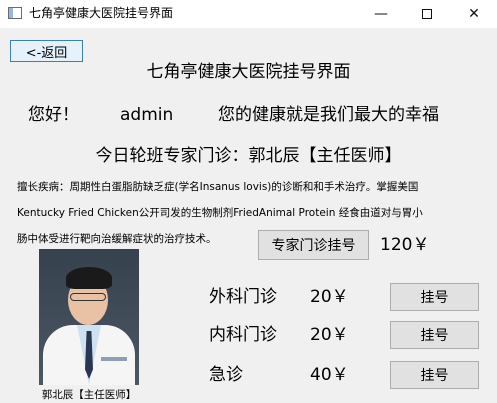 Image resolution: width=497 pixels, height=403 pixels. I want to click on close-button: ✕, so click(474, 14).